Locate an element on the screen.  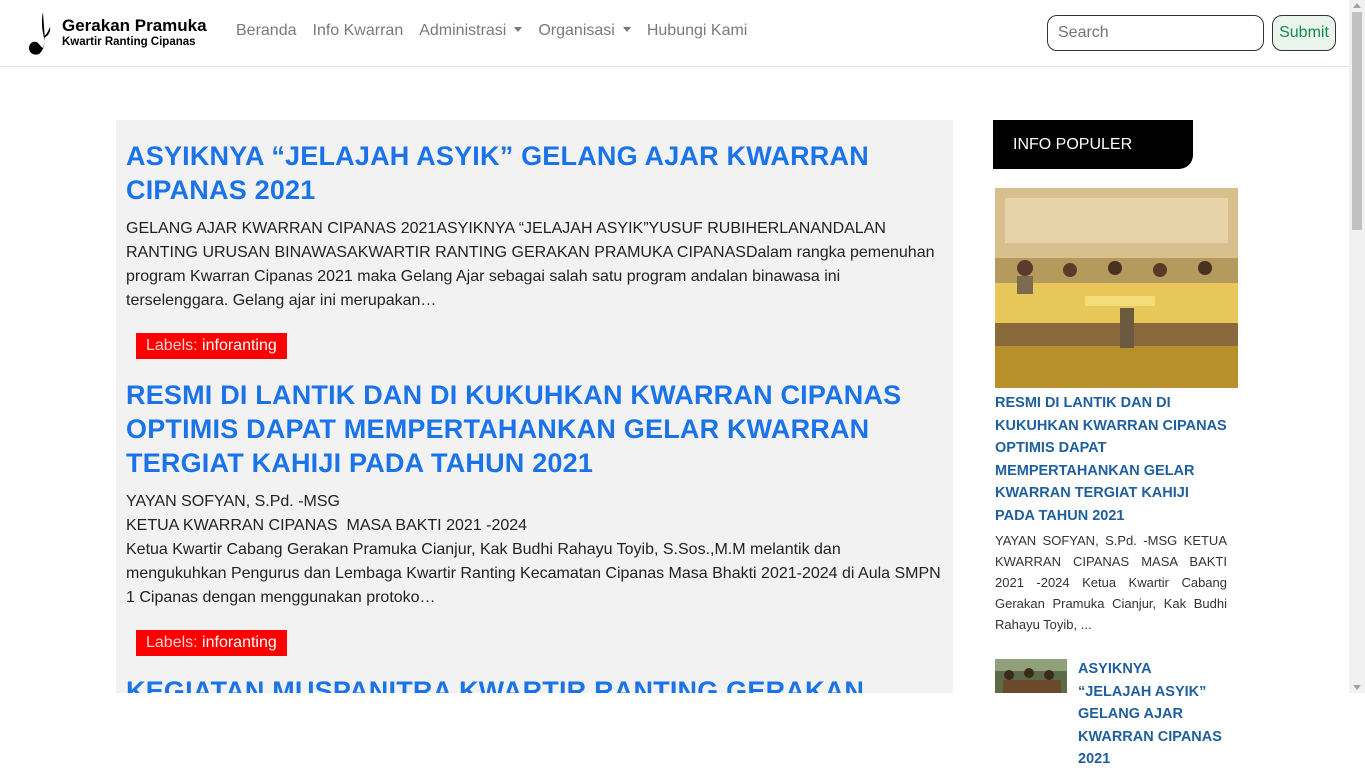
nav-link-info-kwarran: Info Kwarran is located at coordinates (358, 31).